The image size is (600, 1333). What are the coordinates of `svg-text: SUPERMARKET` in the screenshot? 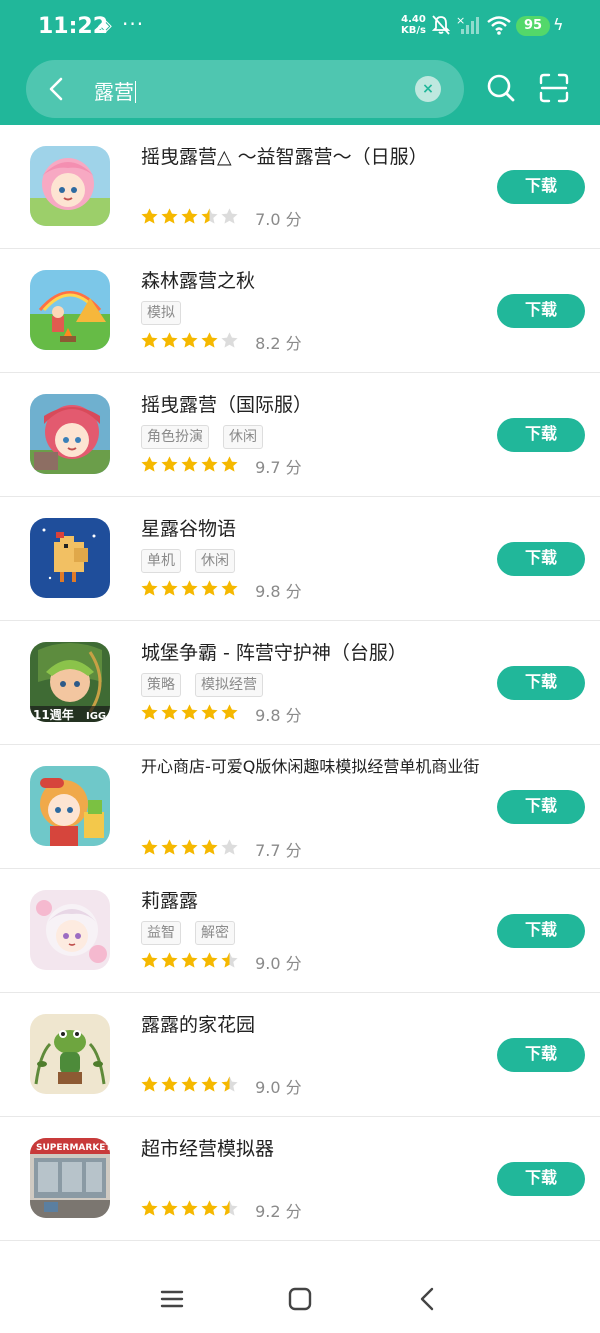 It's located at (73, 1148).